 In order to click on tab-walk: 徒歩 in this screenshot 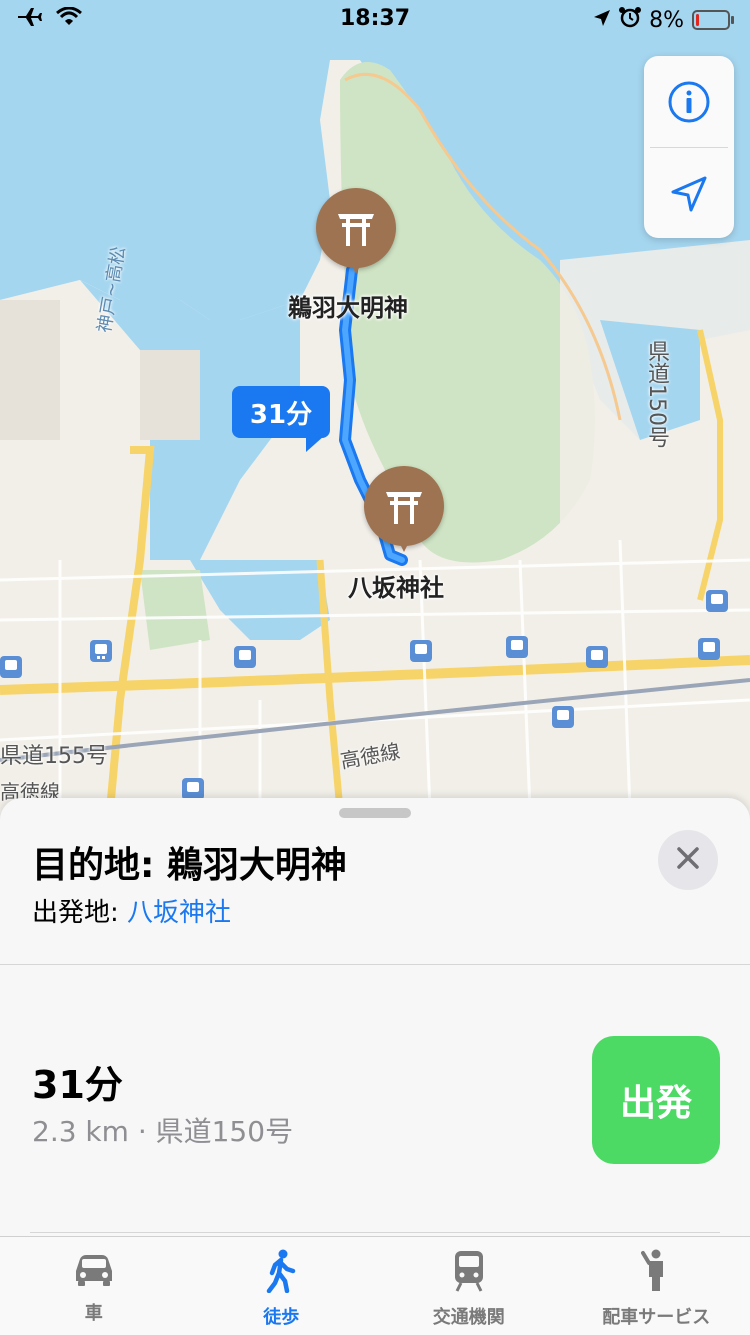, I will do `click(282, 1286)`.